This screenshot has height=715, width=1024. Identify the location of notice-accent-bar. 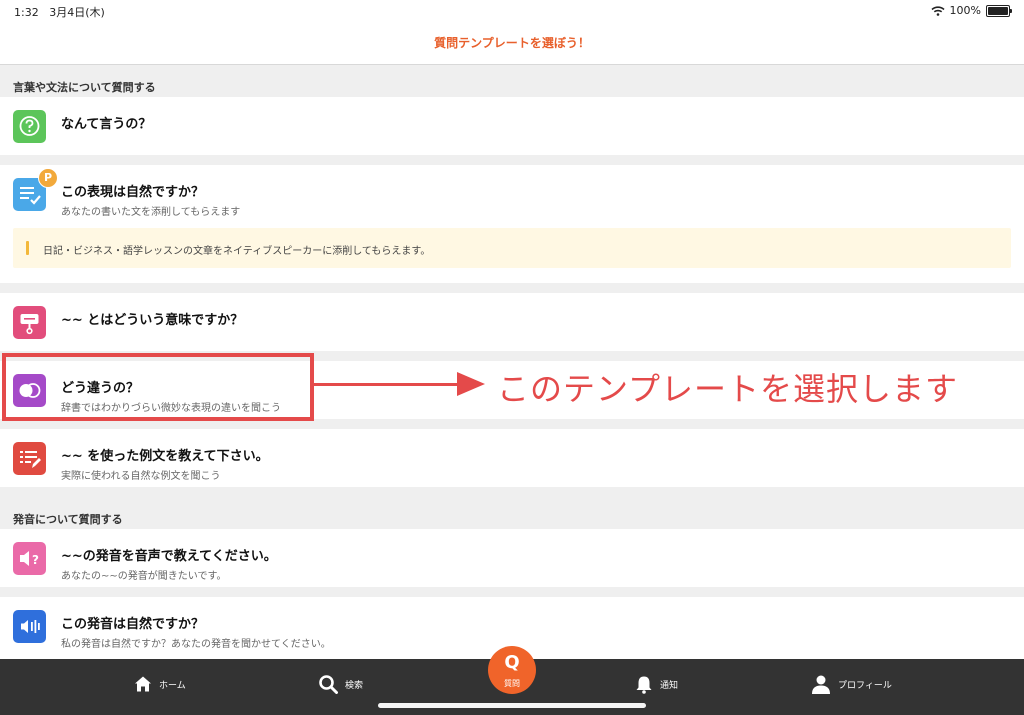
(27, 248).